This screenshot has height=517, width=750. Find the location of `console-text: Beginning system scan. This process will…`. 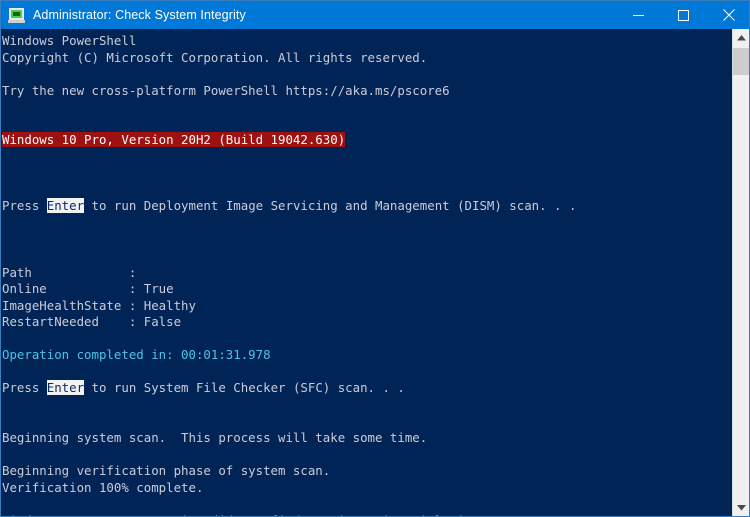

console-text: Beginning system scan. This process will… is located at coordinates (215, 438).